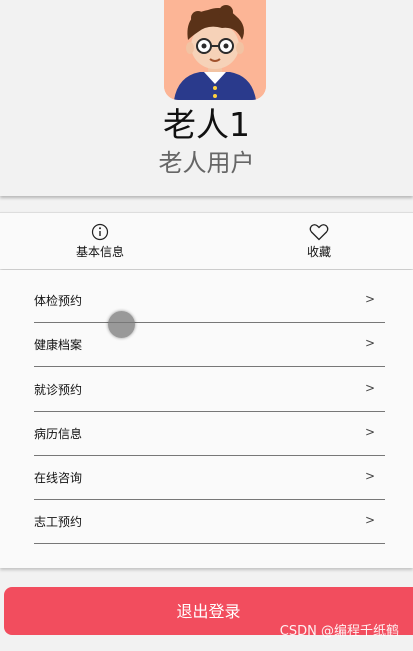 Image resolution: width=413 pixels, height=651 pixels. I want to click on watermark: CSDN @编程千纸鹤, so click(339, 631).